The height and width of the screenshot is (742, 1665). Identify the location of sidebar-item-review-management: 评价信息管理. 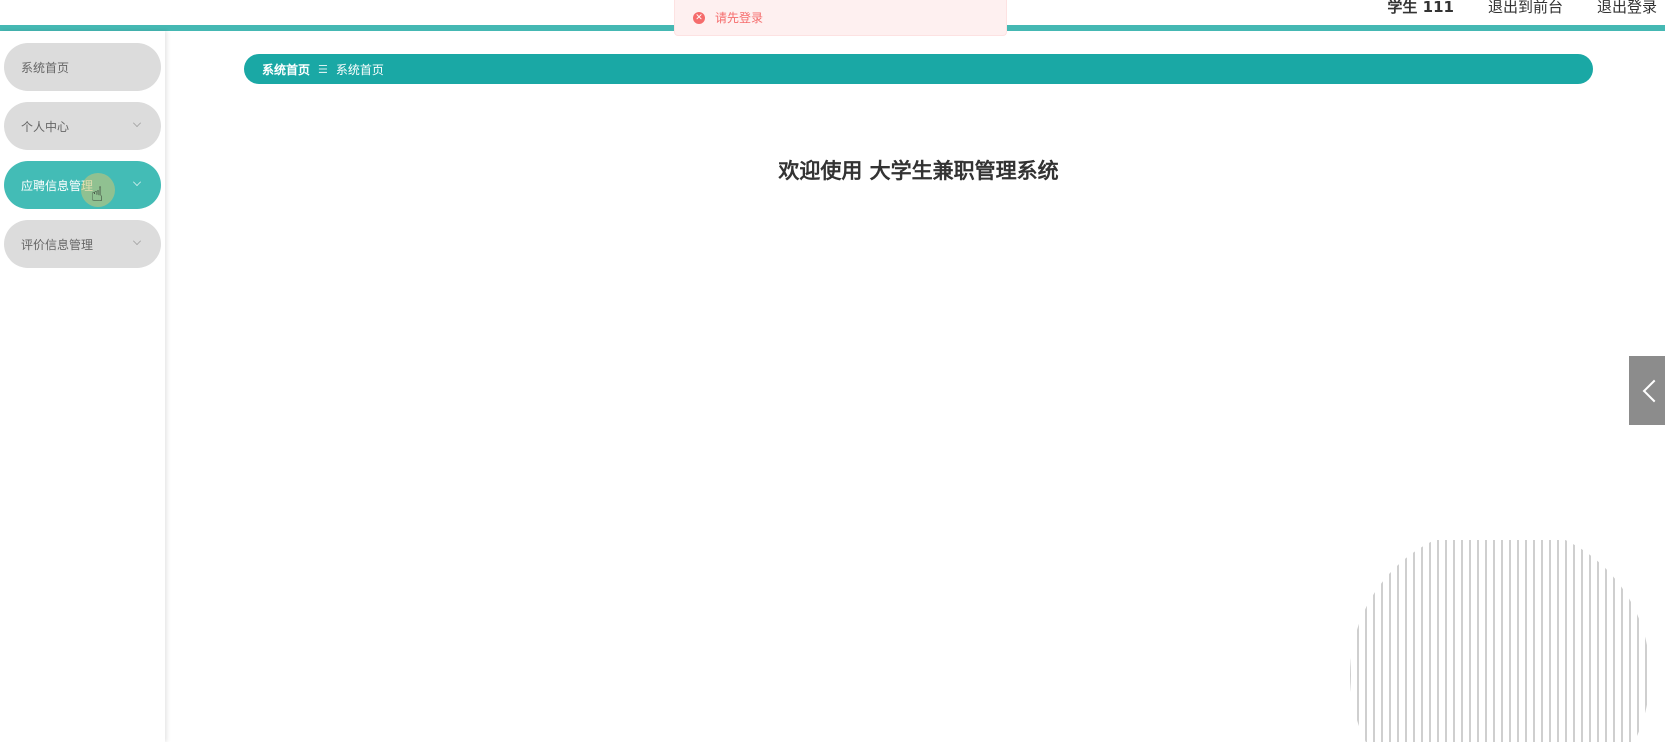
(82, 244).